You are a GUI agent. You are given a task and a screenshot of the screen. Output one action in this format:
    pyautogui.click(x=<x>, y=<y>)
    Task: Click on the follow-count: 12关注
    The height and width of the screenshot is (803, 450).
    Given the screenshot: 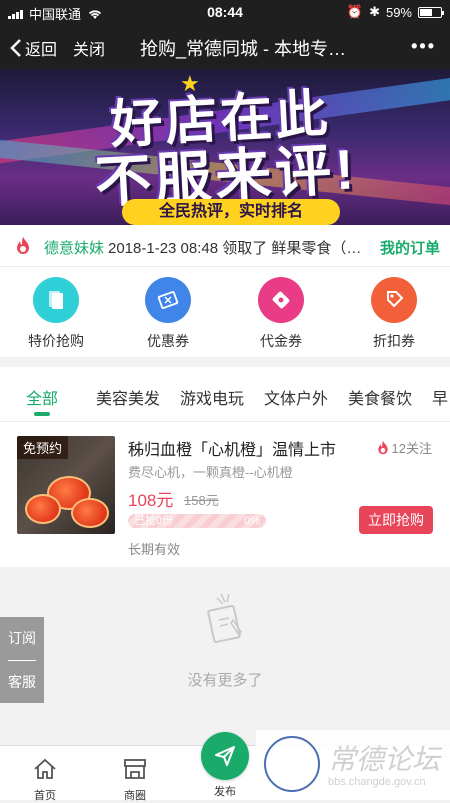 What is the action you would take?
    pyautogui.click(x=404, y=447)
    